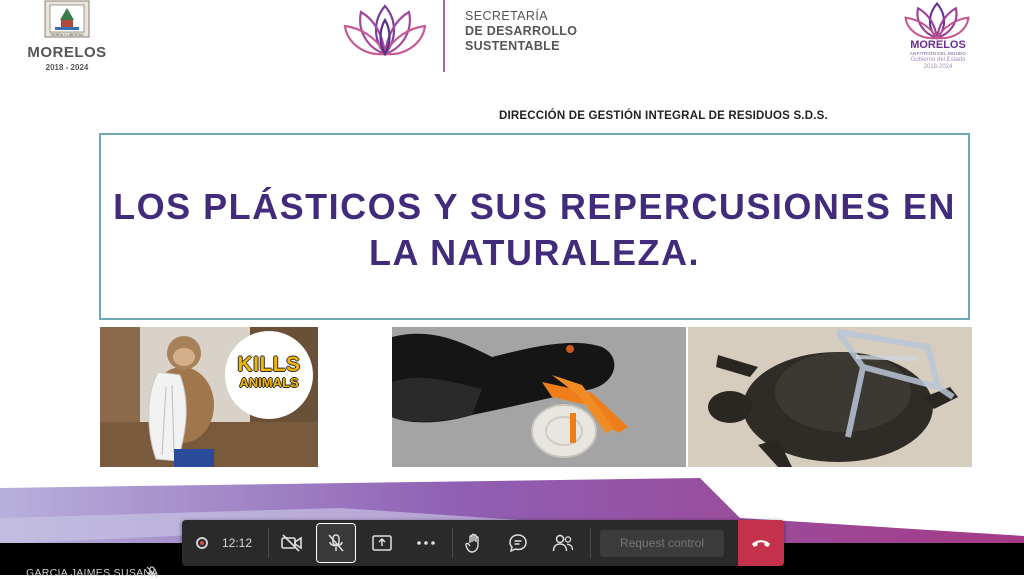  I want to click on morelos-left-logo: TIERRA Y LIBERTAD MORELOS 2018 - 2024, so click(67, 37).